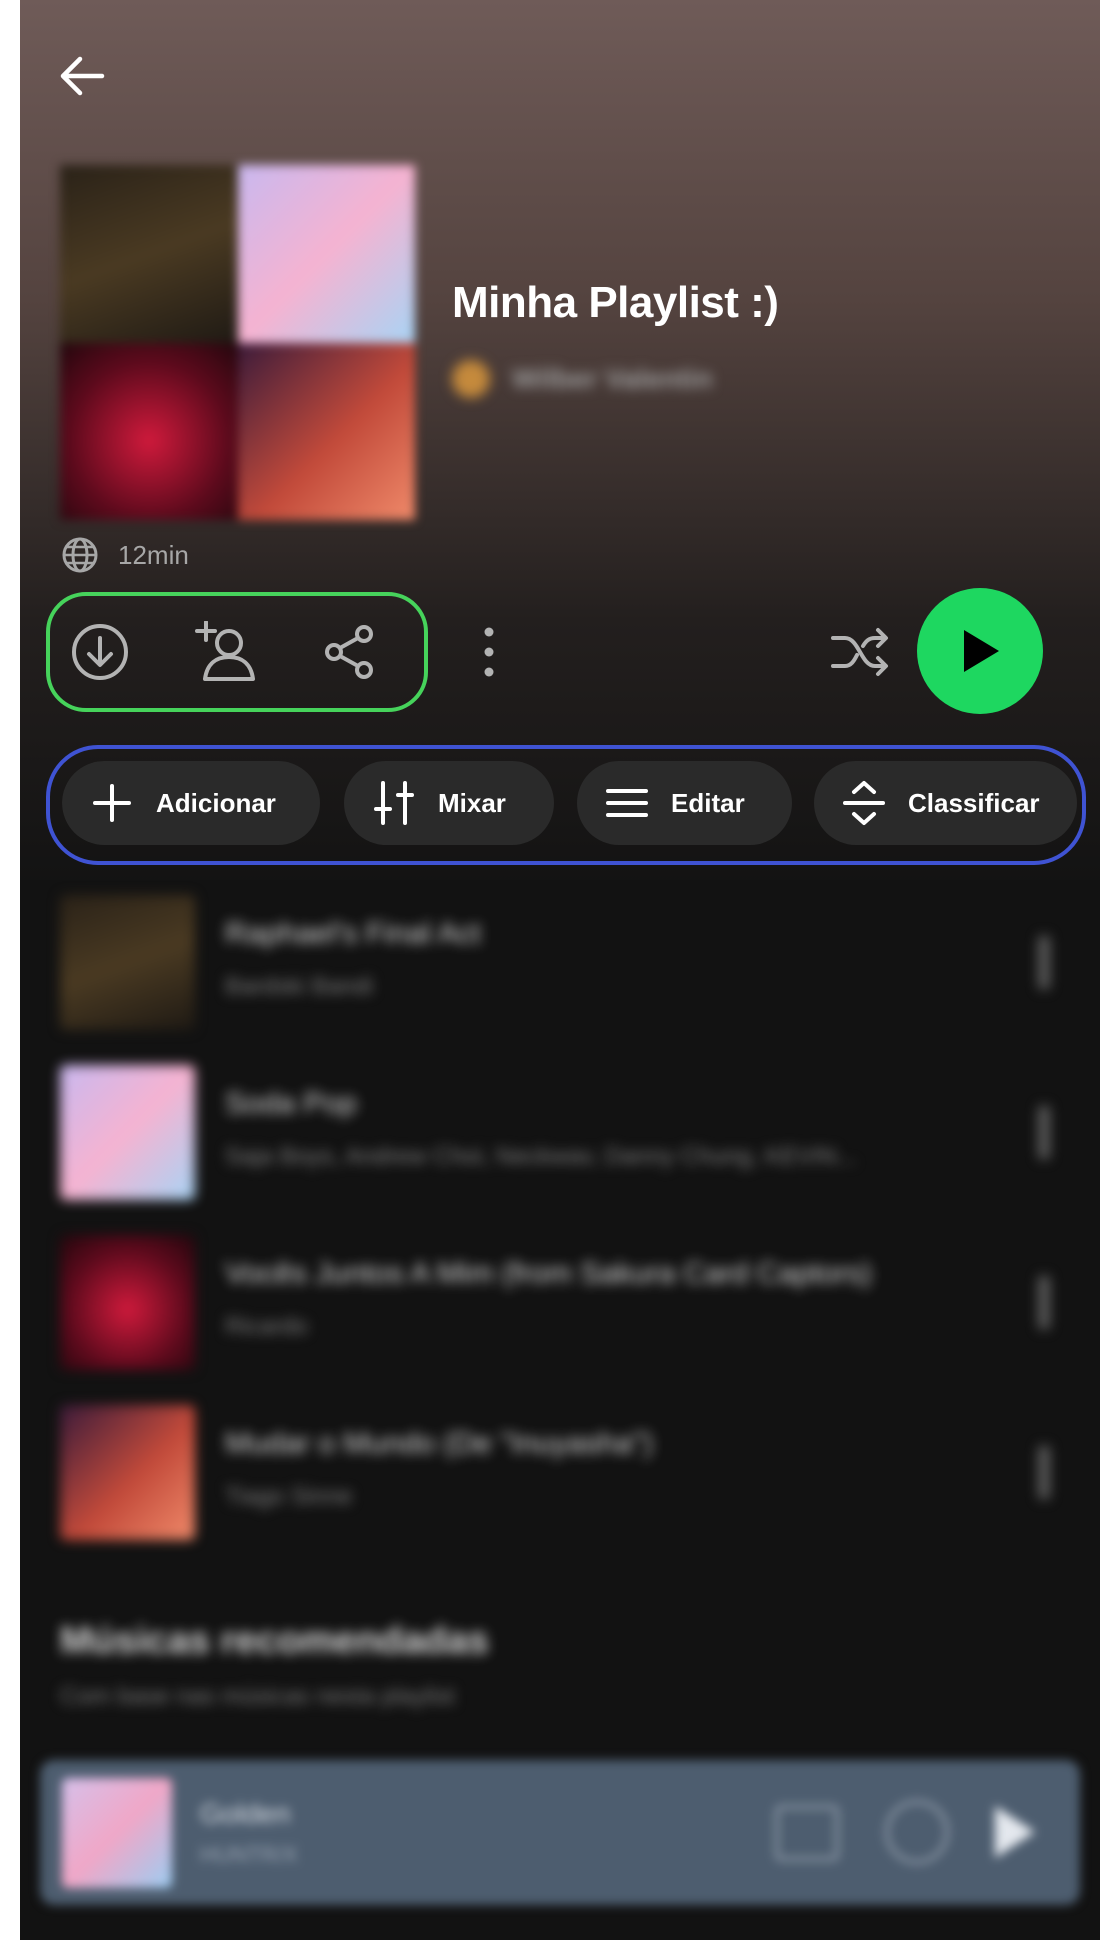 This screenshot has height=1955, width=1120. Describe the element at coordinates (80, 555) in the screenshot. I see `globe-icon` at that location.